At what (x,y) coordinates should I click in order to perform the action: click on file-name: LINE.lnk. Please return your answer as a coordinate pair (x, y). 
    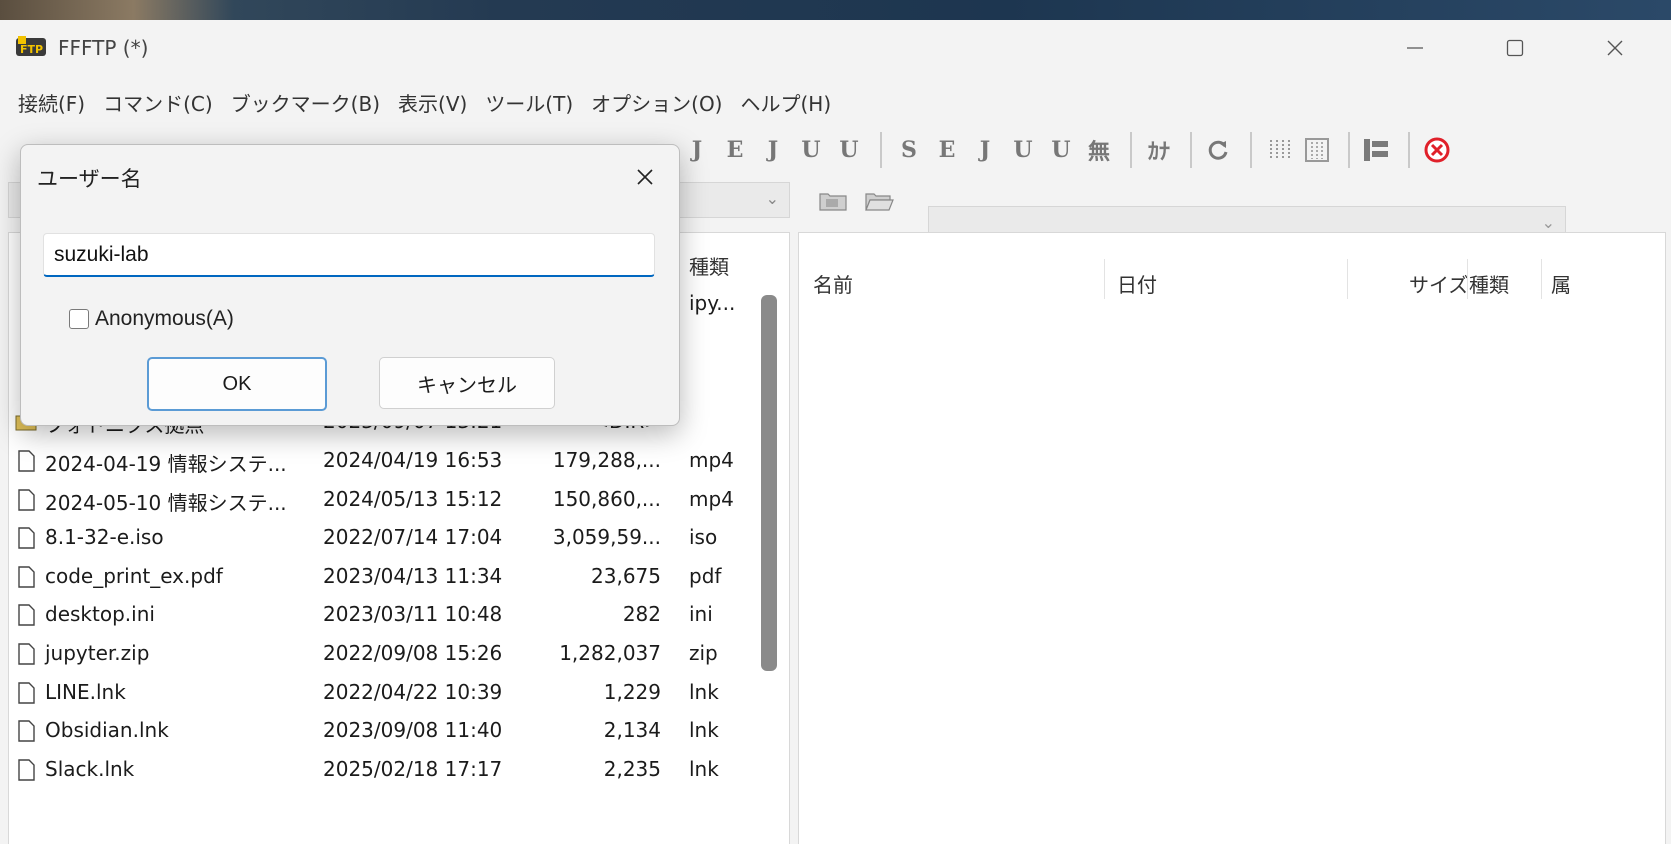
    Looking at the image, I should click on (85, 692).